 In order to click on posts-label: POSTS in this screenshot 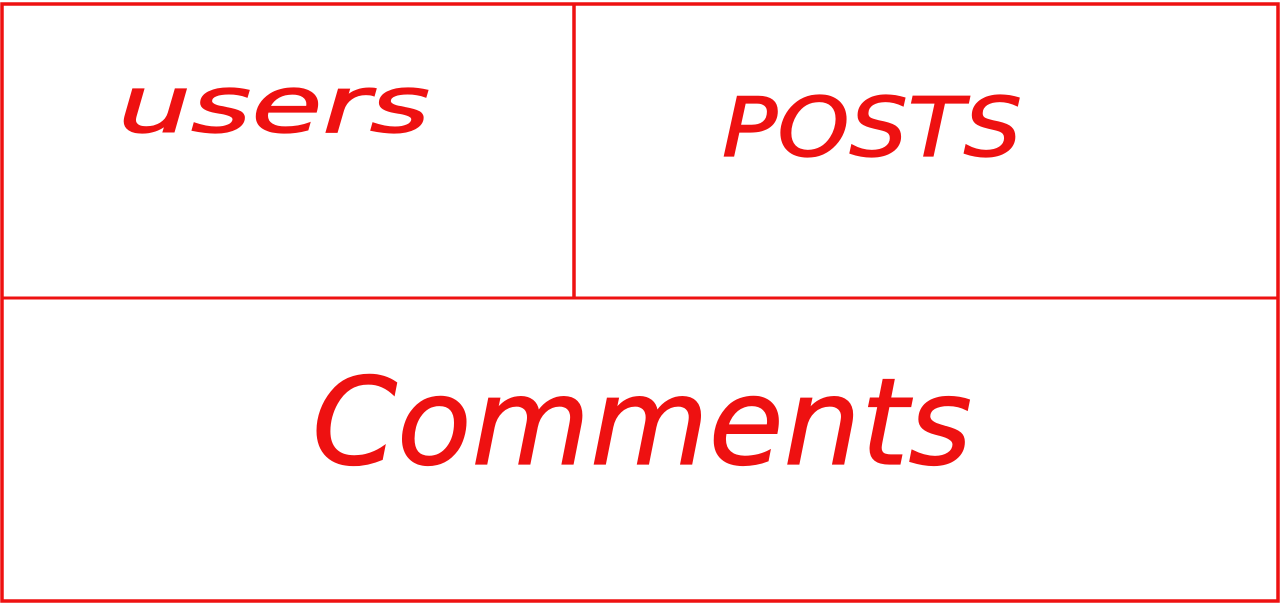, I will do `click(872, 128)`.